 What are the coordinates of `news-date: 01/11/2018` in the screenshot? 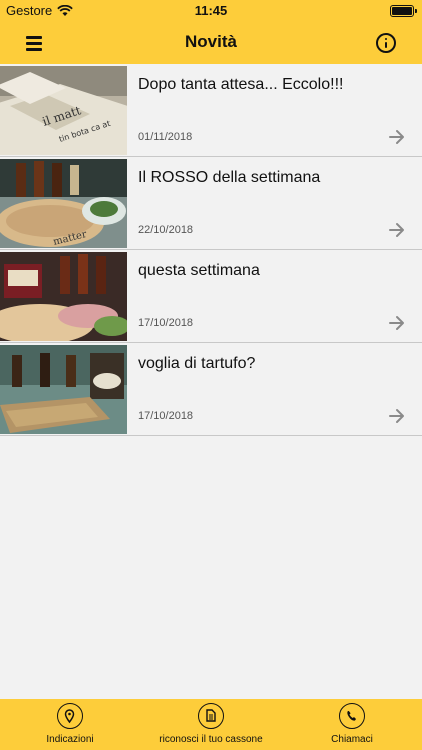 It's located at (165, 137).